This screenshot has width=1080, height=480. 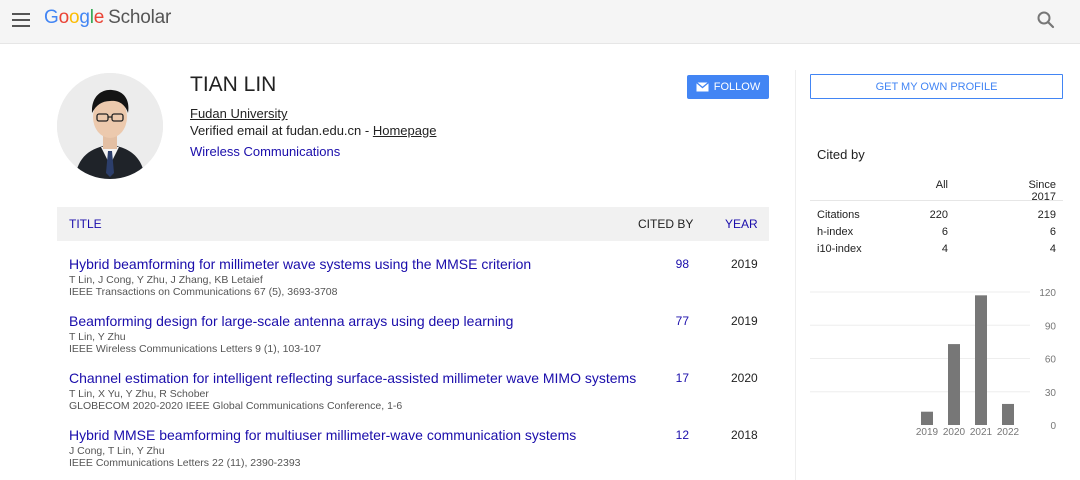 What do you see at coordinates (139, 394) in the screenshot?
I see `article-authors: T Lin, X Yu, Y Zhu, R Schober` at bounding box center [139, 394].